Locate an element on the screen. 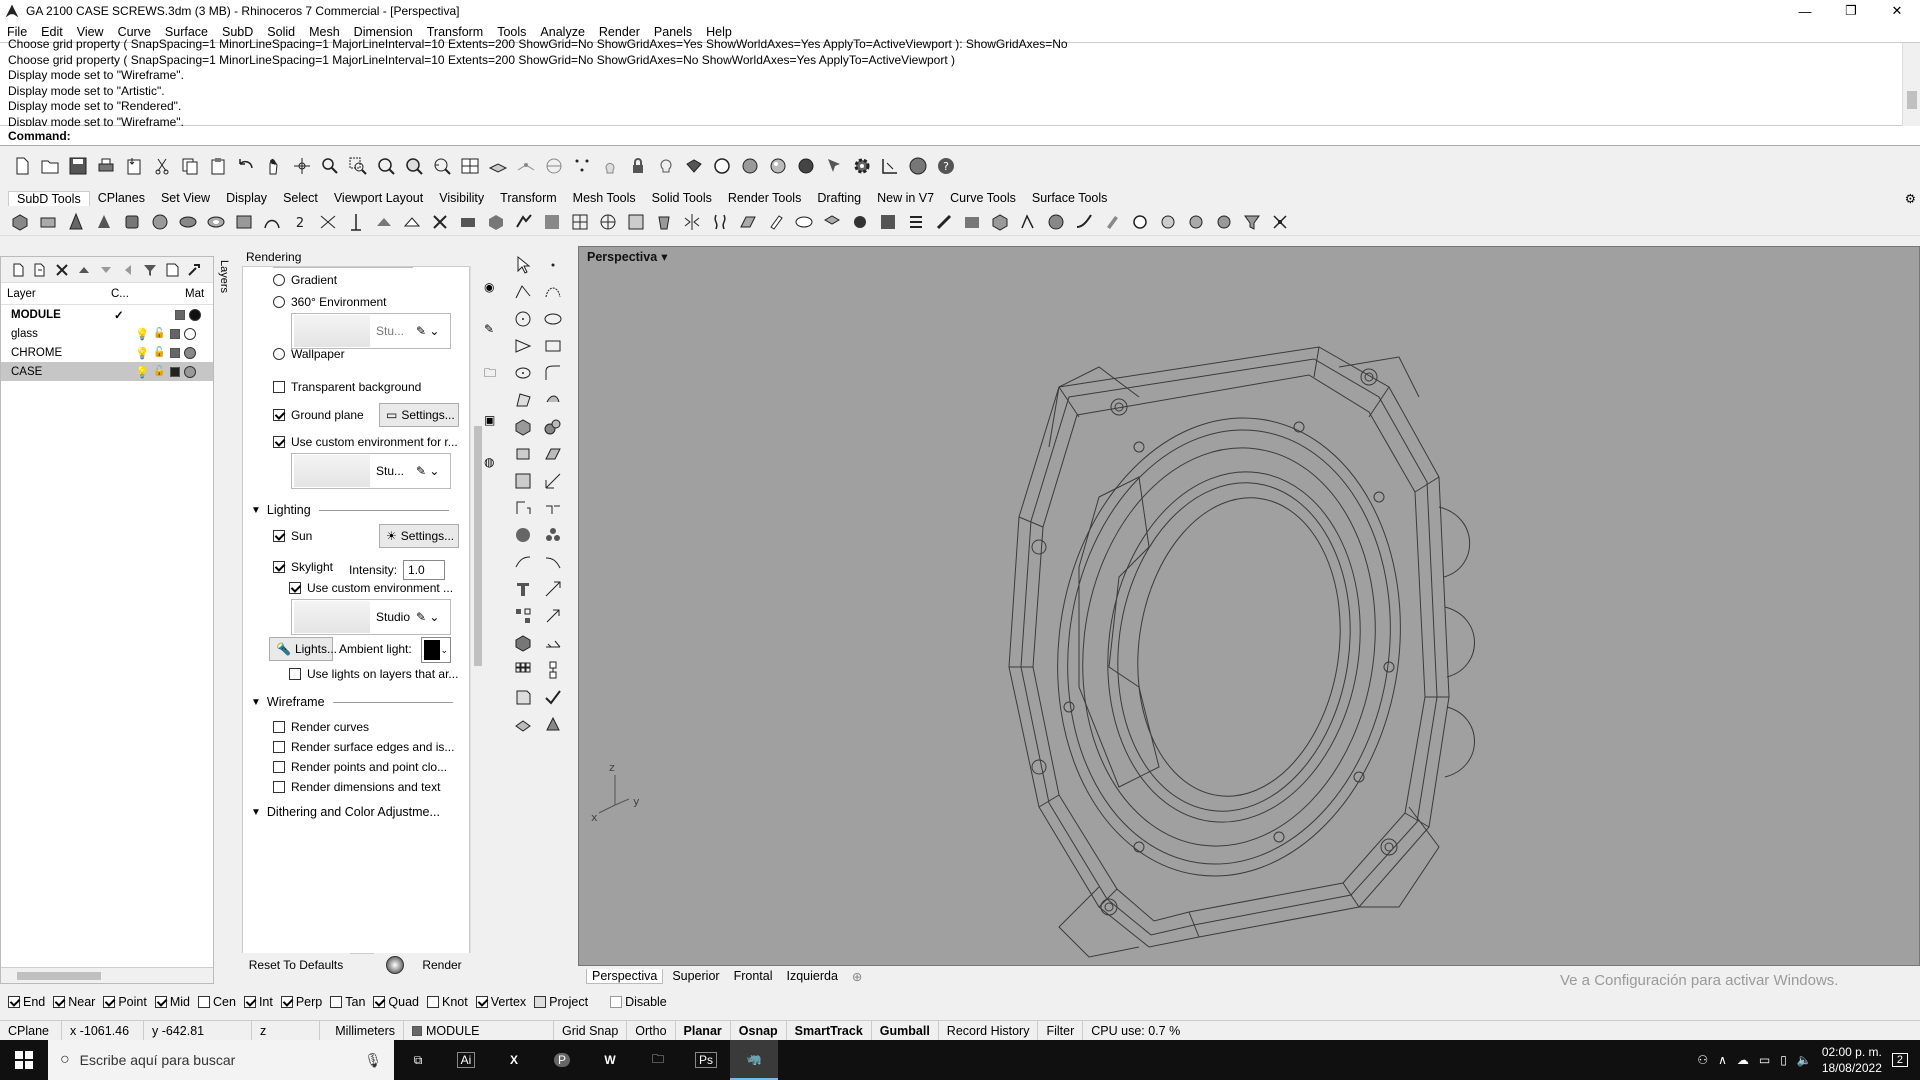 The height and width of the screenshot is (1080, 1920). solid-box-icon is located at coordinates (523, 643).